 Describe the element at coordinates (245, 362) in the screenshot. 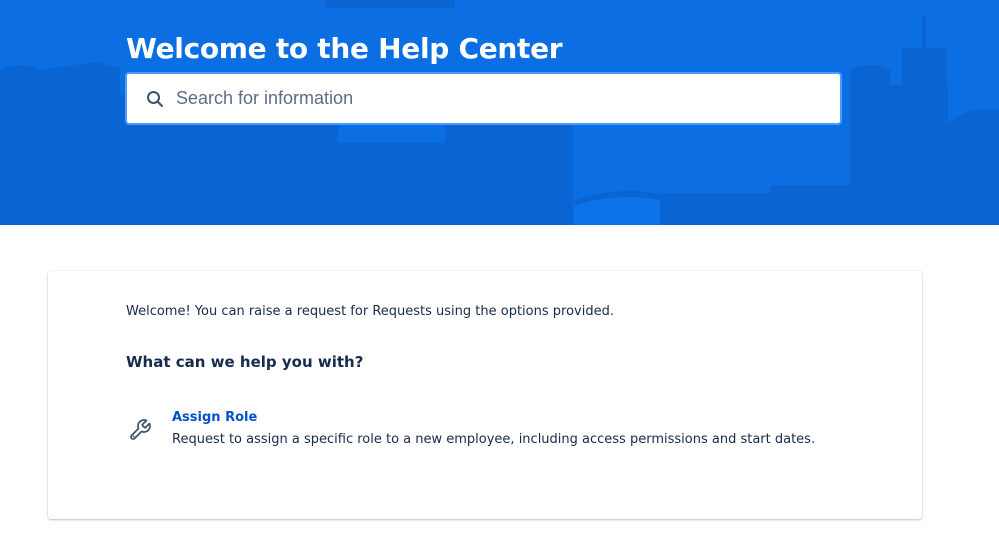

I see `section-heading: What can we help you with?` at that location.